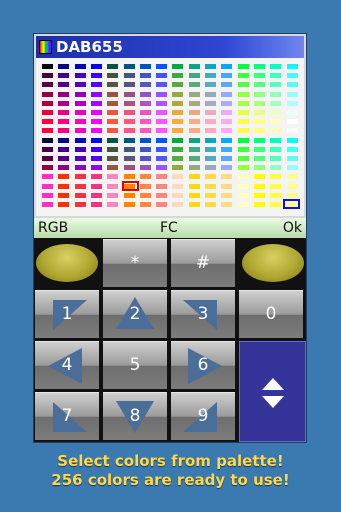 The height and width of the screenshot is (512, 341). I want to click on right-soft-key, so click(273, 262).